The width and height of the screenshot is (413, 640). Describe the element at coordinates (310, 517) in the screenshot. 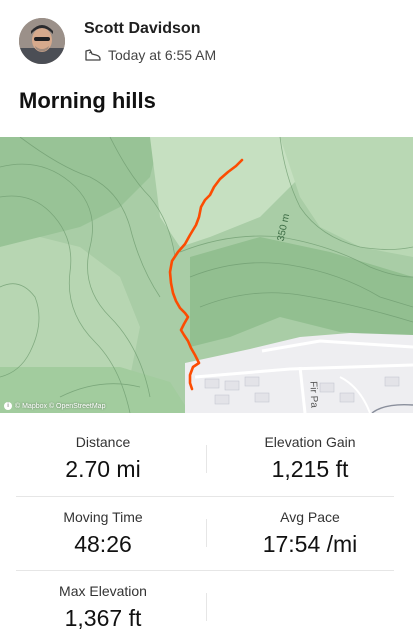

I see `stat-label: Avg Pace` at that location.